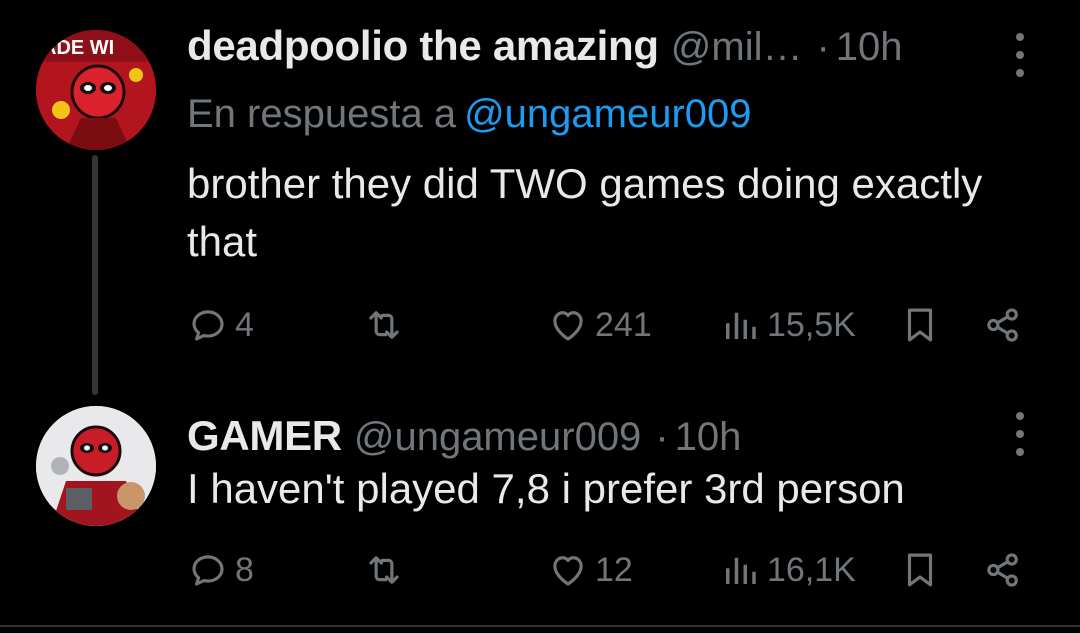 The image size is (1080, 633). What do you see at coordinates (95, 275) in the screenshot?
I see `thread-line` at bounding box center [95, 275].